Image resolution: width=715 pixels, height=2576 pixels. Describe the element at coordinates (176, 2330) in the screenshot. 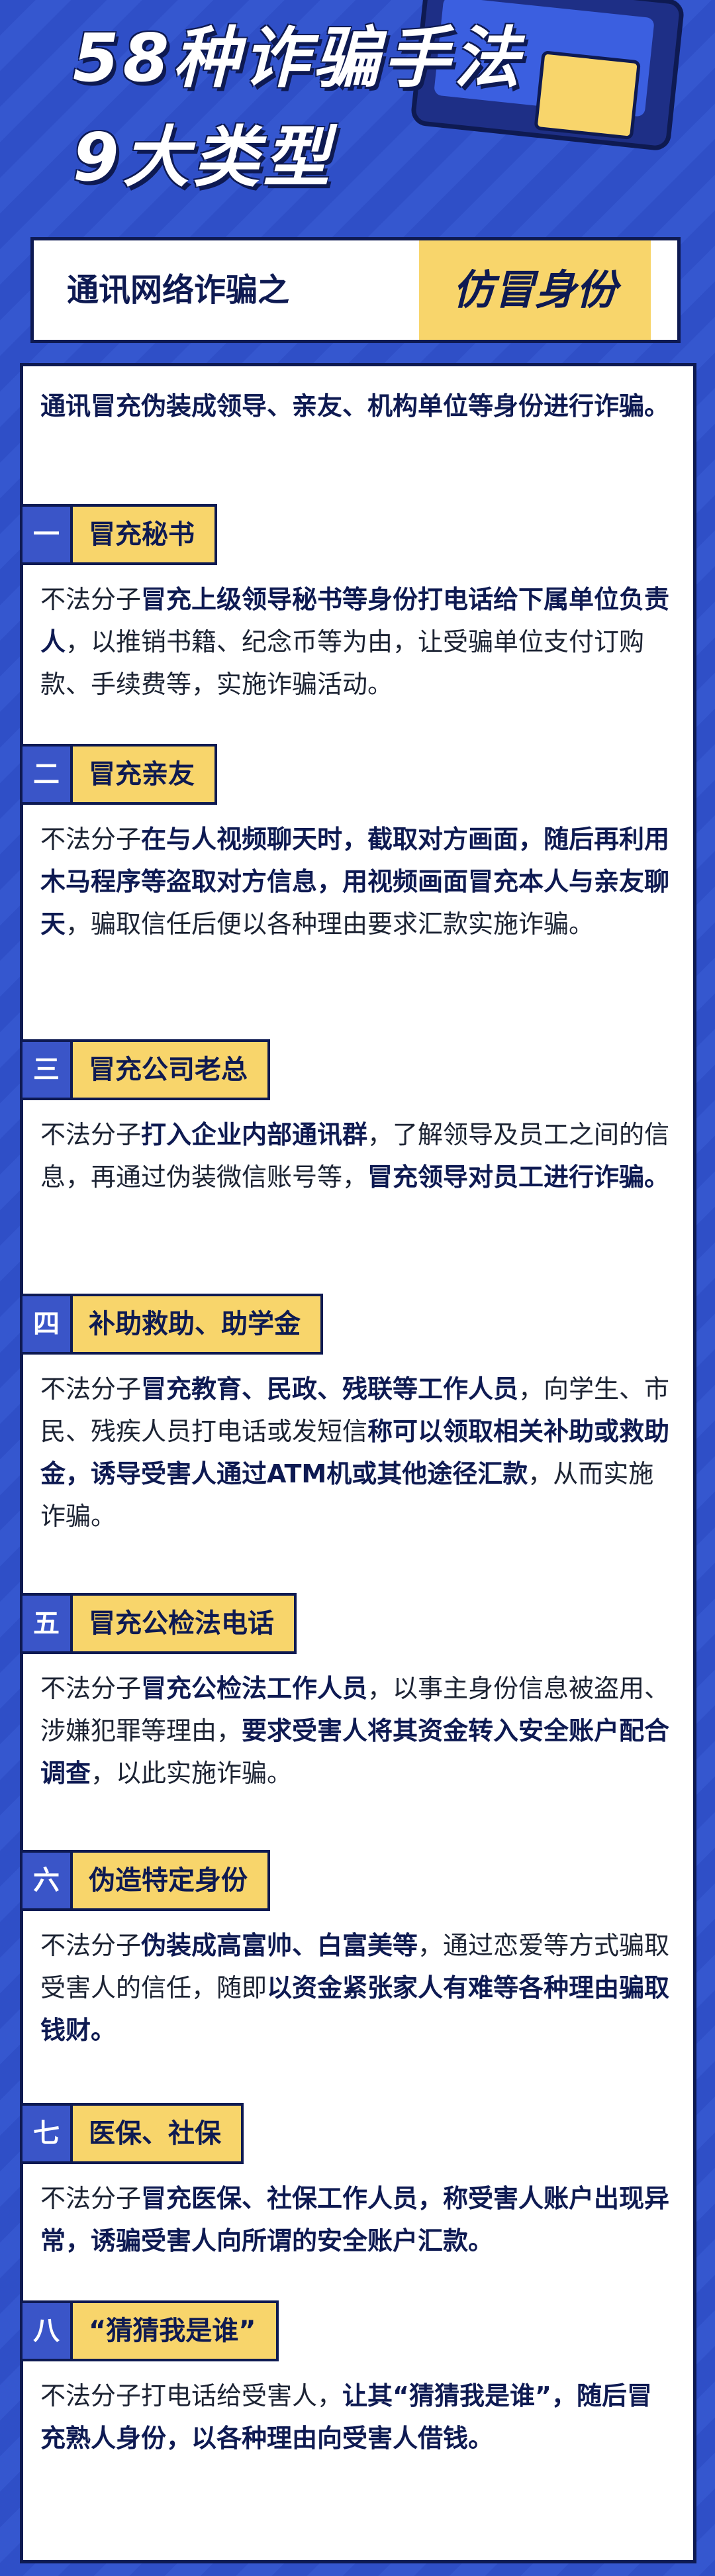

I see `section-title: “猜猜我是谁”` at that location.